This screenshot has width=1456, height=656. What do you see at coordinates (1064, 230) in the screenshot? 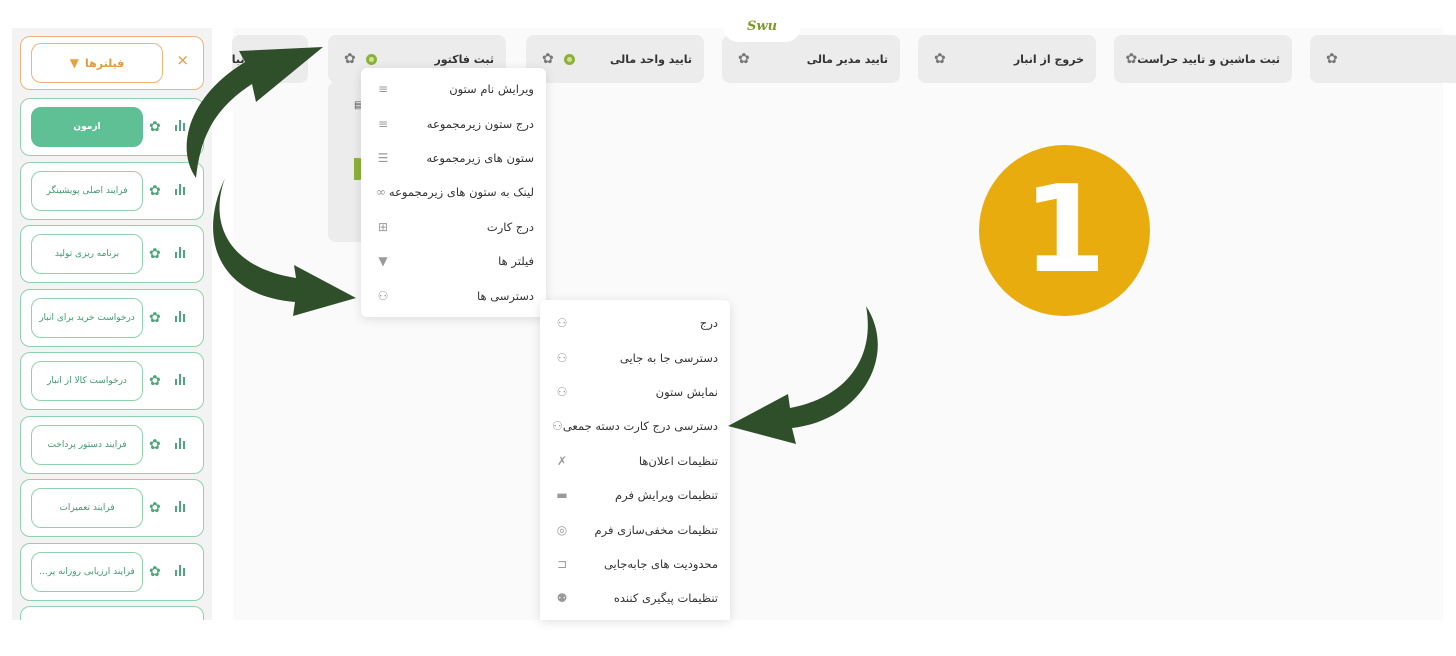
I see `step-number-badge: 1` at bounding box center [1064, 230].